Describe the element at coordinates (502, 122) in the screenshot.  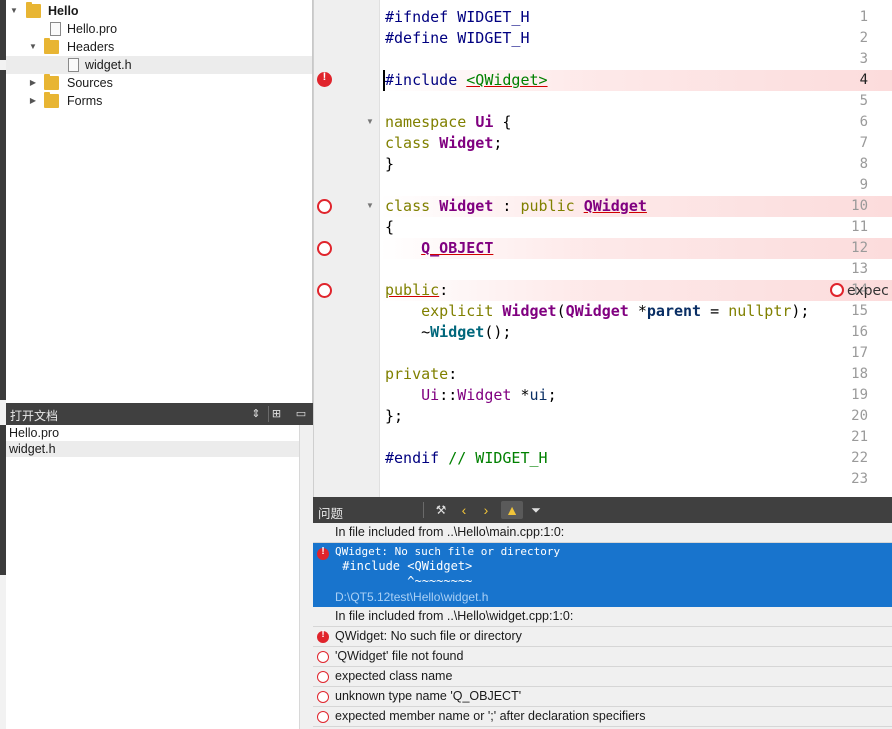
I see `code-token: {` at that location.